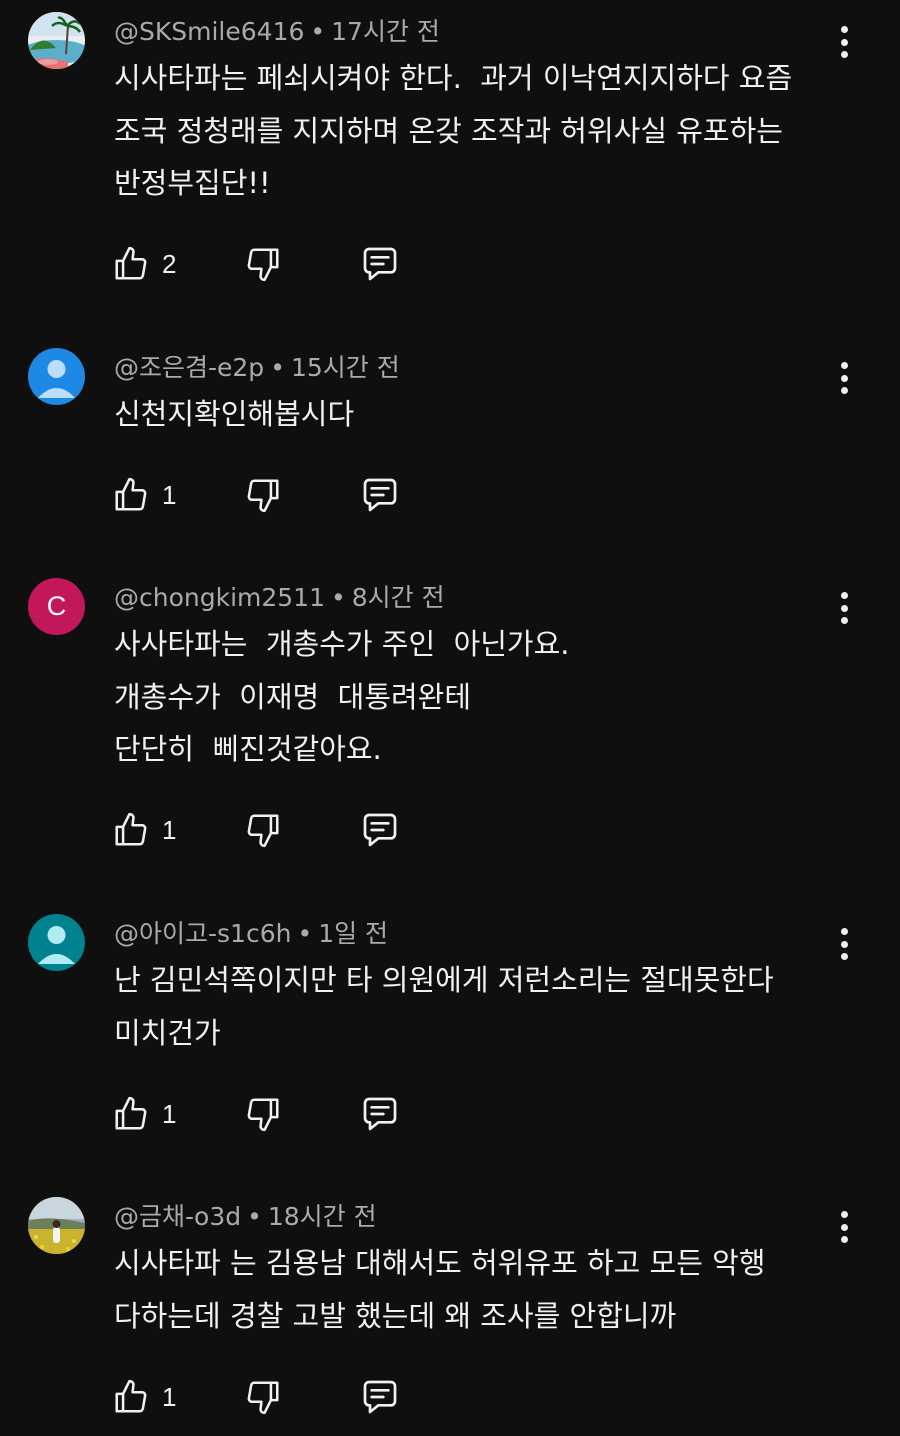  I want to click on avatar-letter: C, so click(56, 606).